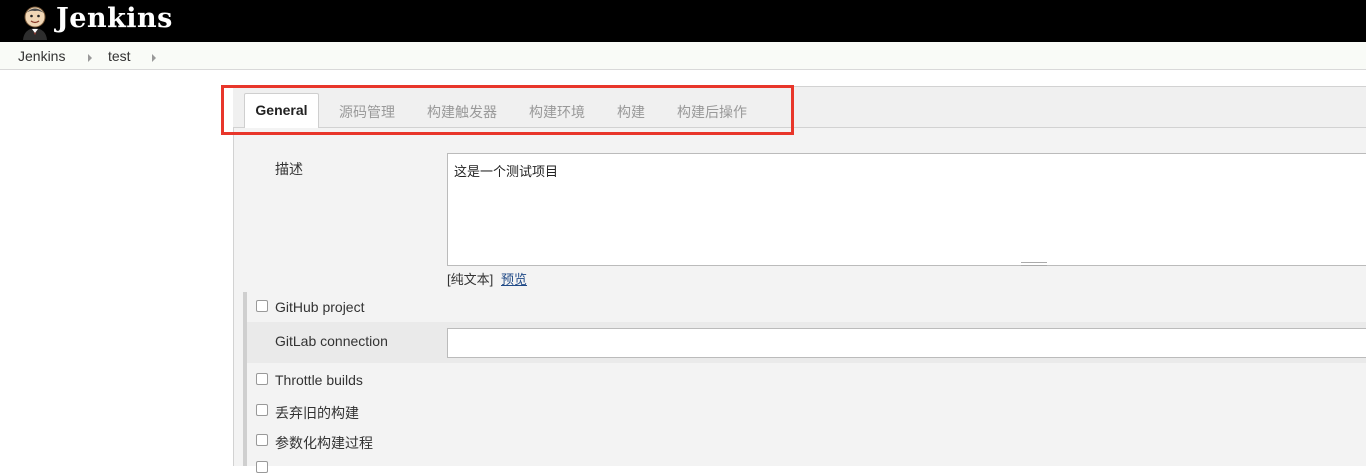 This screenshot has width=1366, height=473. What do you see at coordinates (514, 278) in the screenshot?
I see `preview-link: 预览` at bounding box center [514, 278].